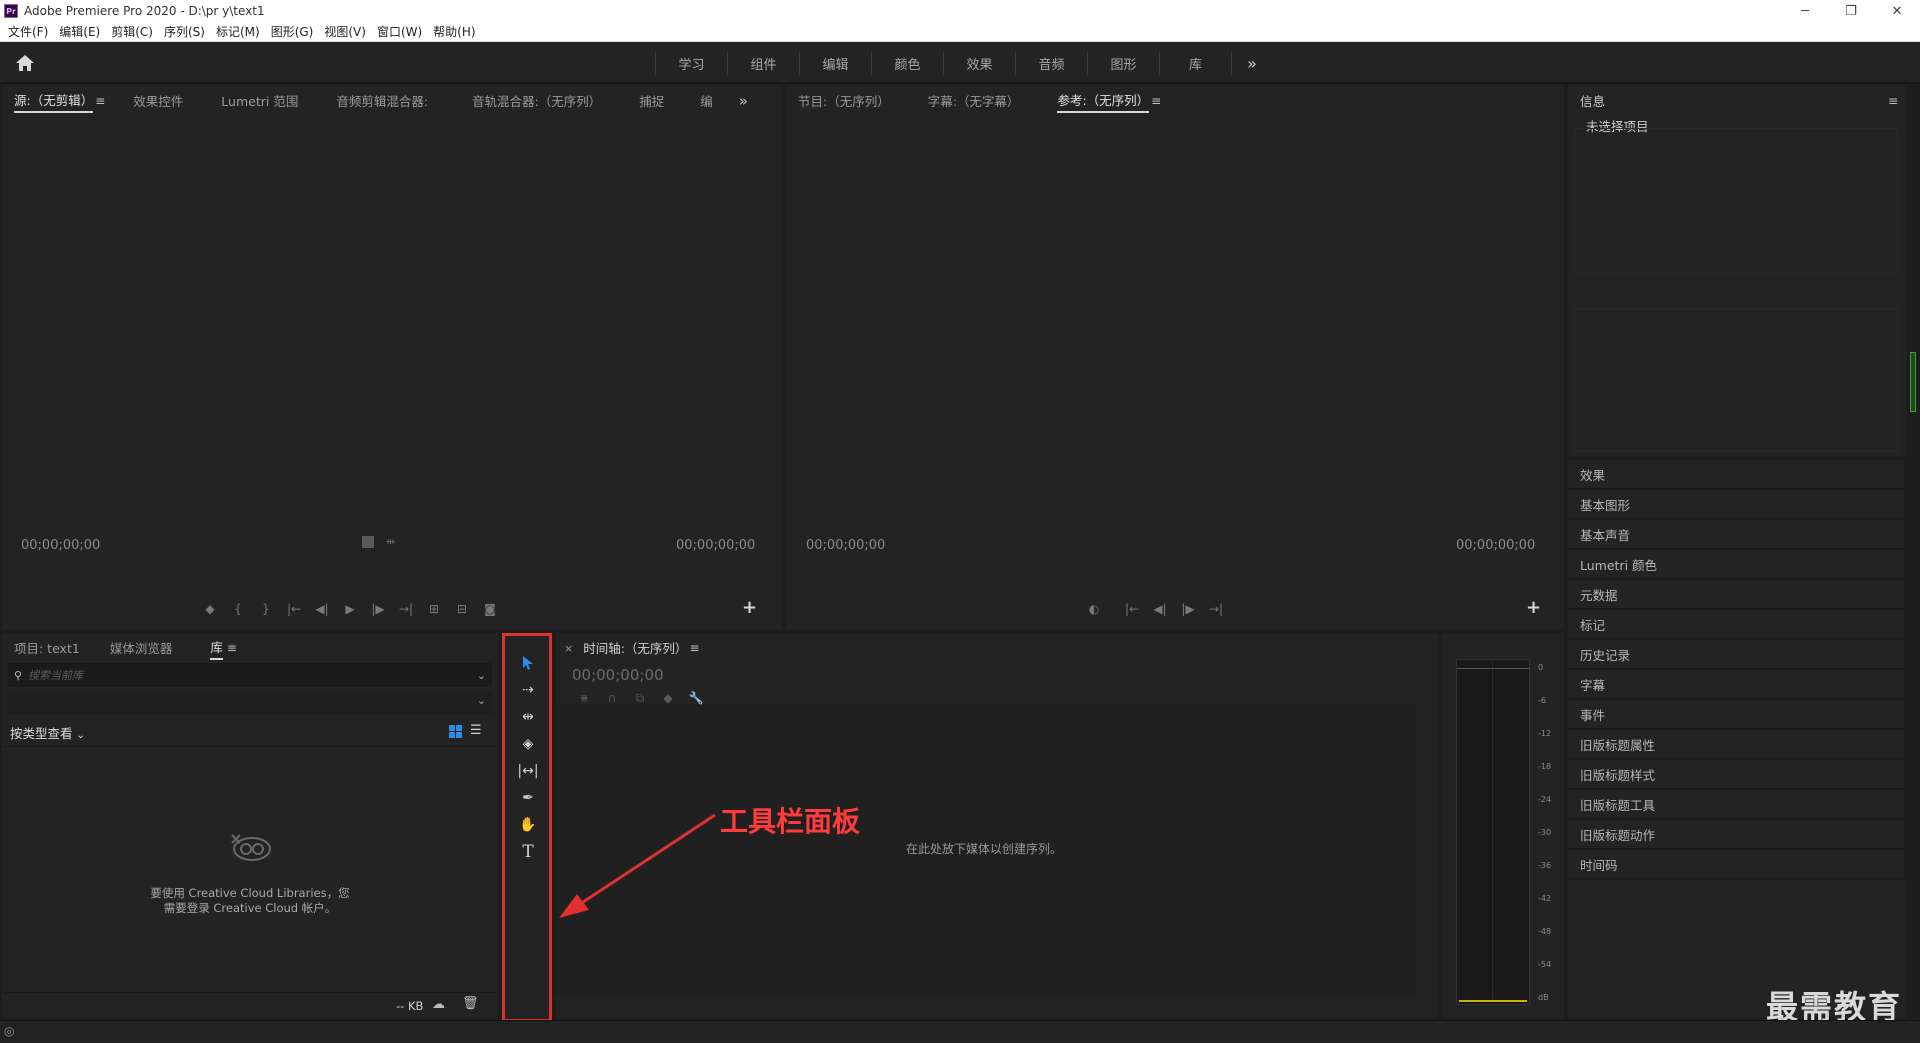 This screenshot has height=1043, width=1920. Describe the element at coordinates (47, 732) in the screenshot. I see `view-by-dropdown: 按类型查看 ⌄` at that location.